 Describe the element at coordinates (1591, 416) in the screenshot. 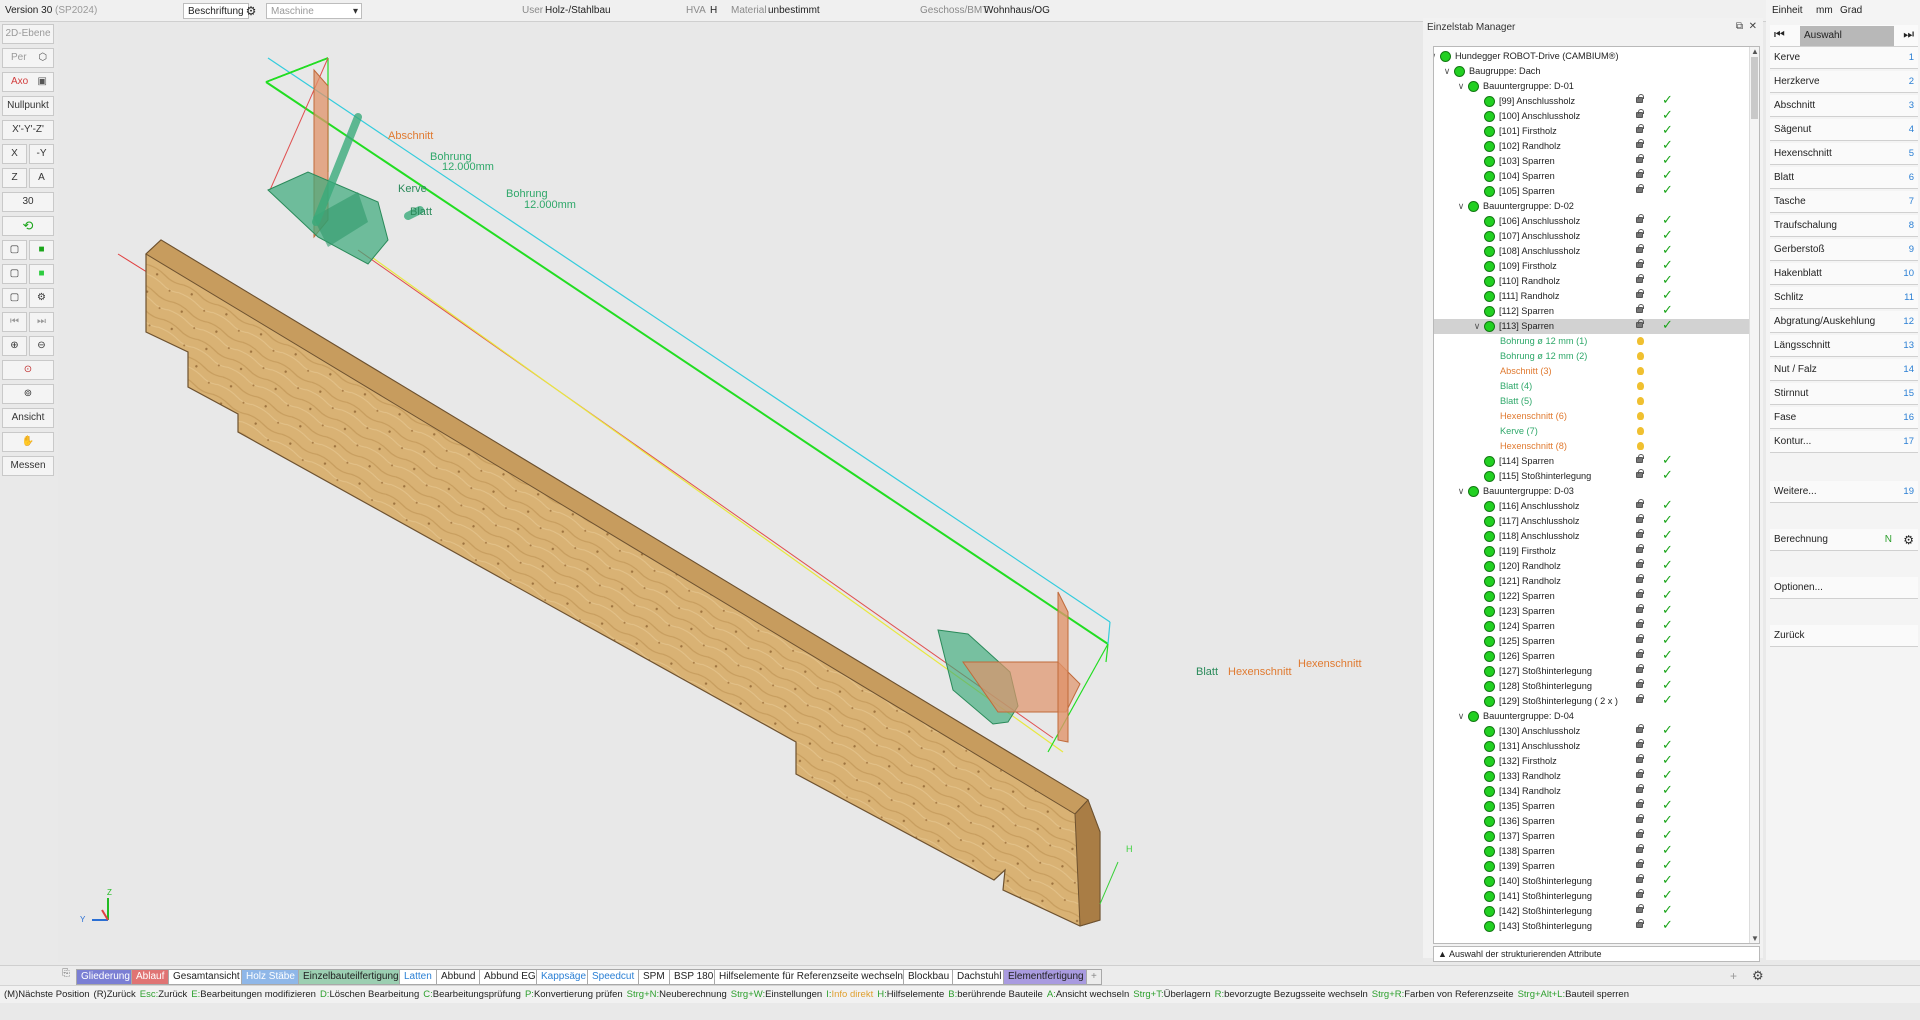

I see `tree-row: Hexenschnitt (6)` at that location.